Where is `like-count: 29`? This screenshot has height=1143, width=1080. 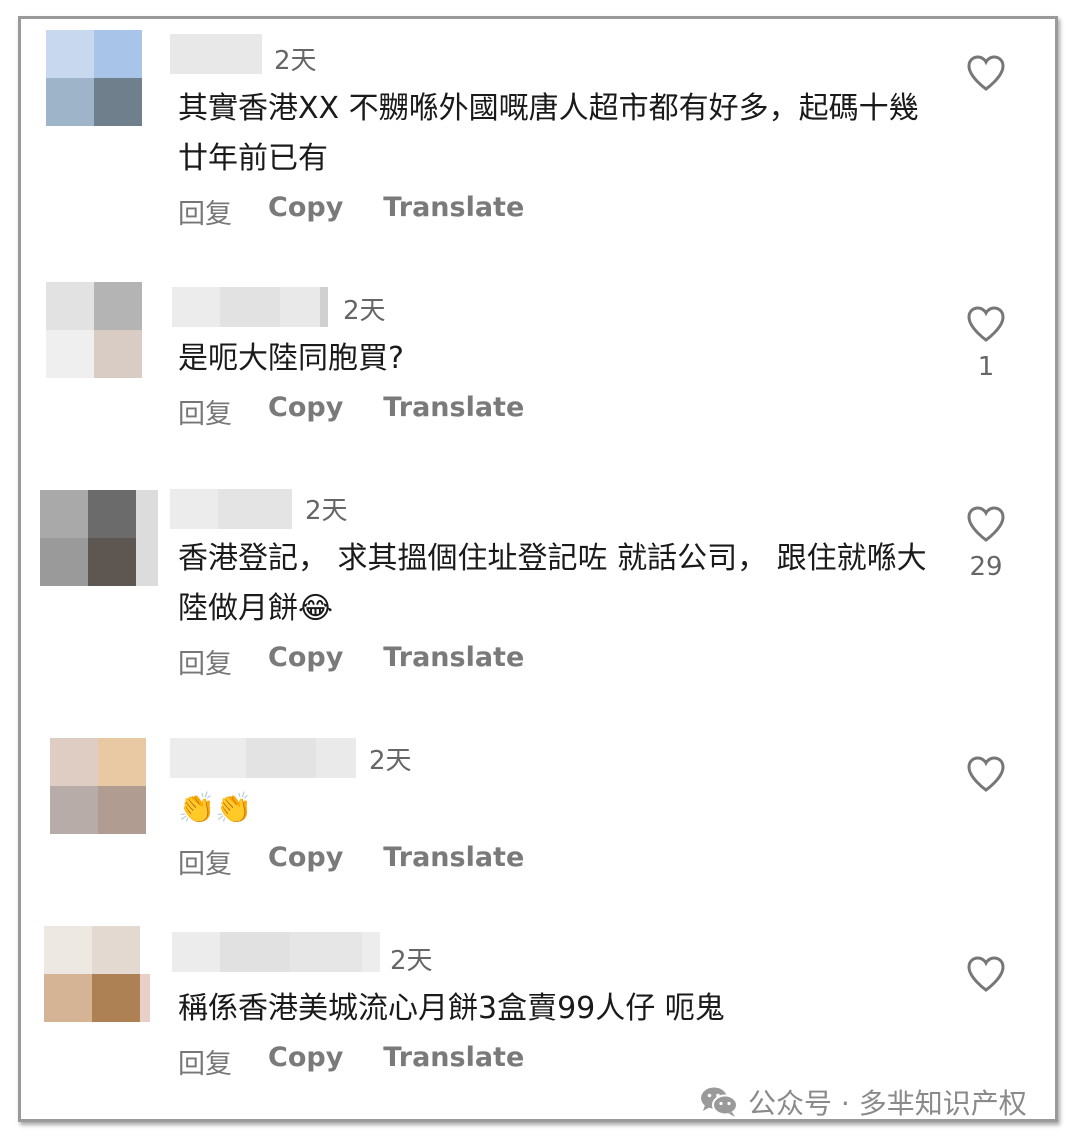 like-count: 29 is located at coordinates (986, 567).